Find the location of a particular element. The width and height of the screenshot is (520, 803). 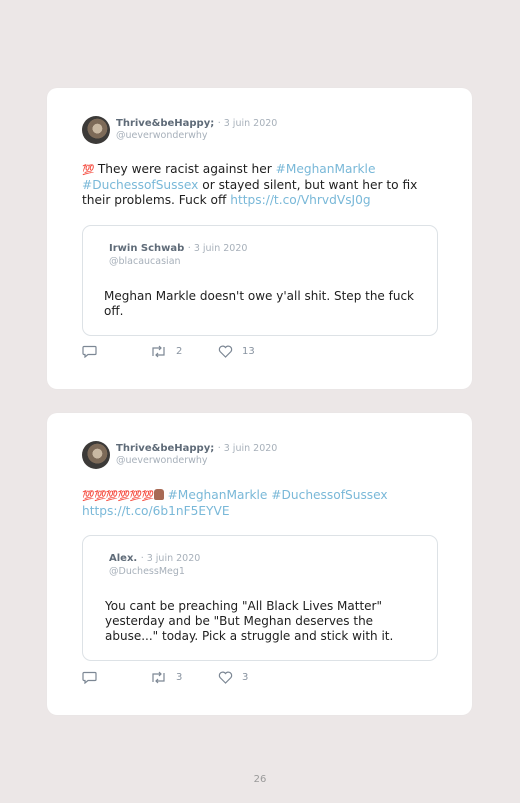

like-count: 3 is located at coordinates (245, 677).